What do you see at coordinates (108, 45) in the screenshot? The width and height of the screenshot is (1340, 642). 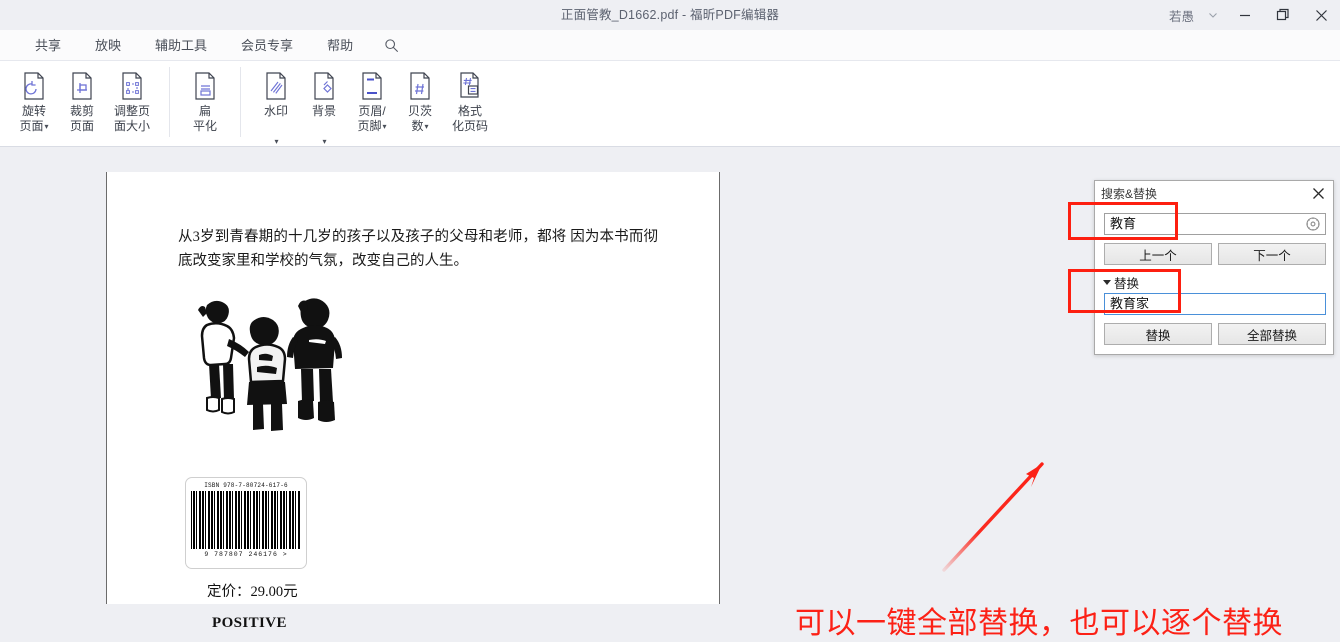 I see `menu-item-present: 放映` at bounding box center [108, 45].